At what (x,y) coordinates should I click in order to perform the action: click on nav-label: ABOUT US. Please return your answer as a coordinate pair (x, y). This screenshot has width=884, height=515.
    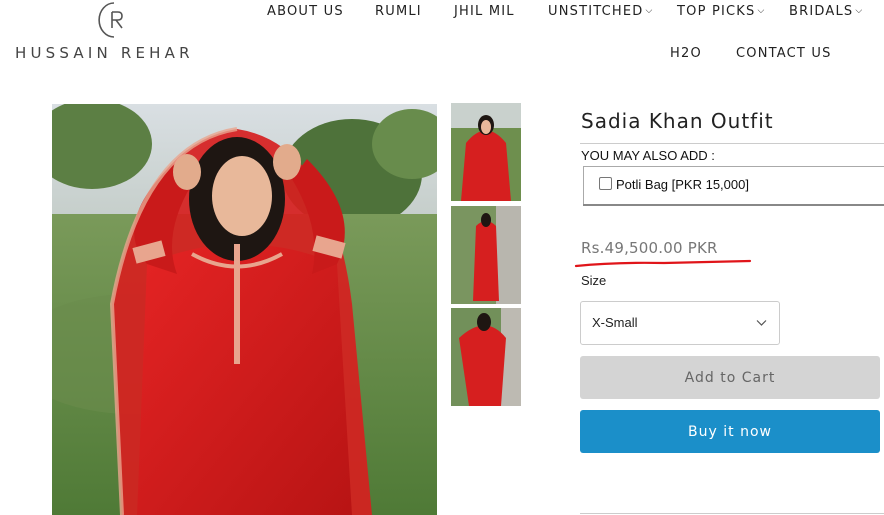
    Looking at the image, I should click on (305, 11).